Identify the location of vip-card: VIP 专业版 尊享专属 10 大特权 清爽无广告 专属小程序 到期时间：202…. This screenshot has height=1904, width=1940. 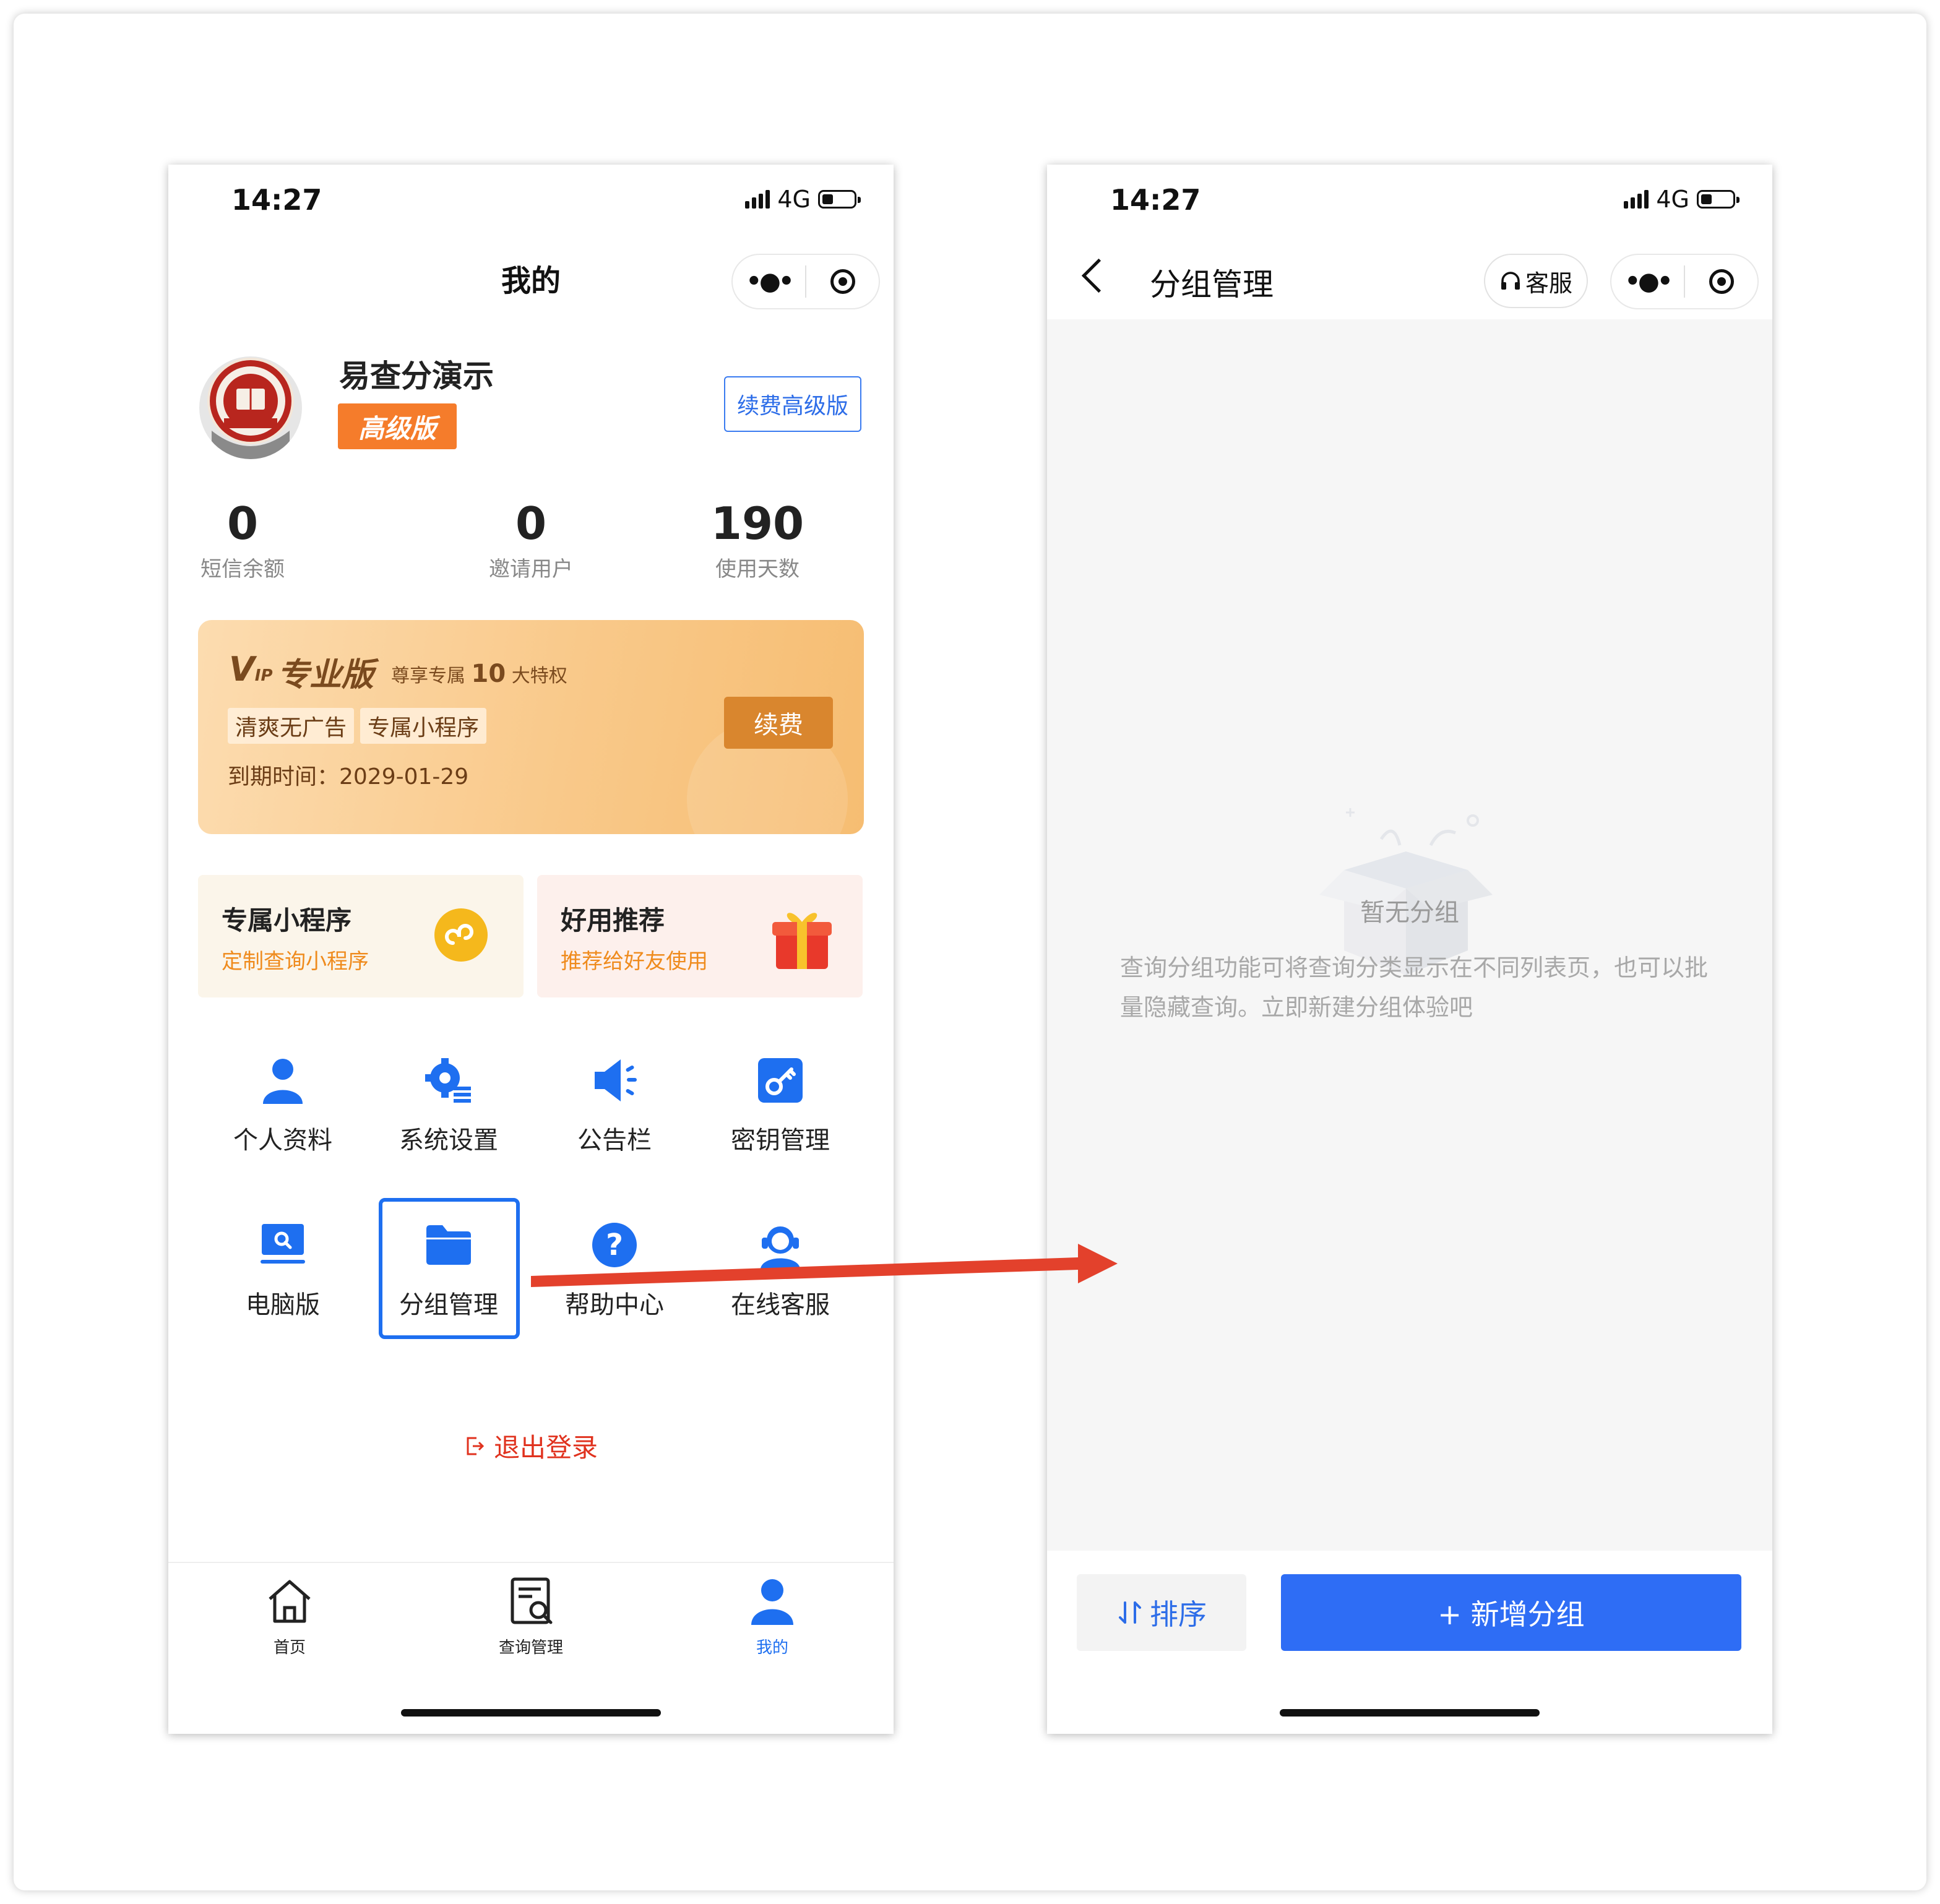
(531, 727).